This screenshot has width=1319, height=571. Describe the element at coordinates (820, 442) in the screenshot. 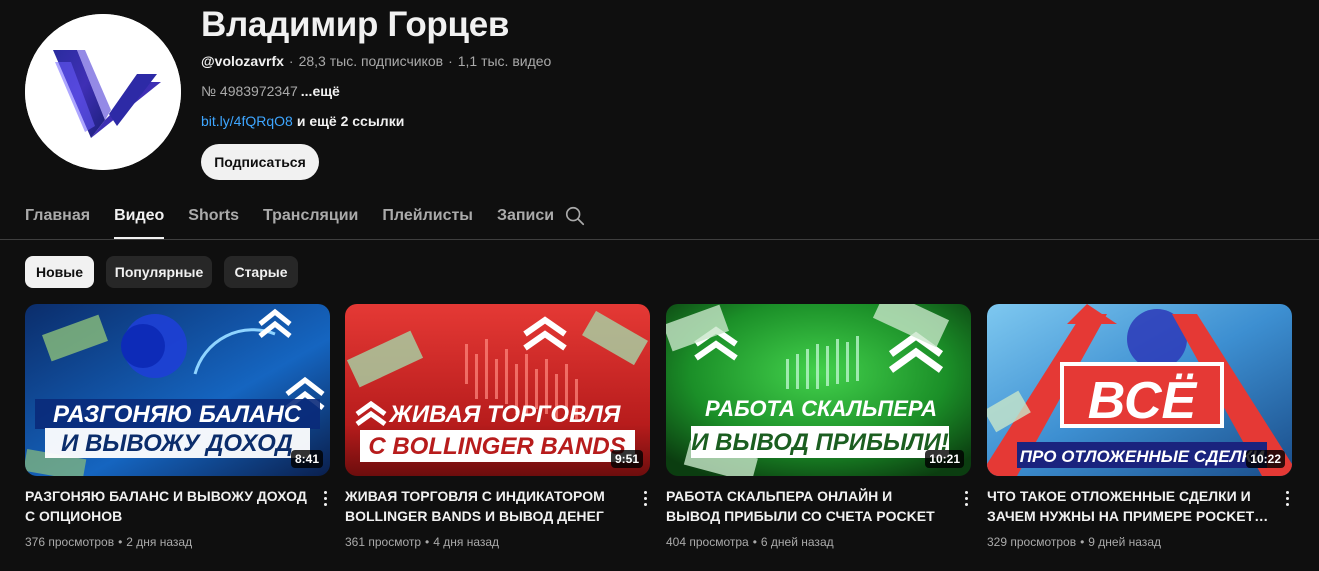

I see `thumb-caption-2: И ВЫВОД ПРИБЫЛИ!` at that location.